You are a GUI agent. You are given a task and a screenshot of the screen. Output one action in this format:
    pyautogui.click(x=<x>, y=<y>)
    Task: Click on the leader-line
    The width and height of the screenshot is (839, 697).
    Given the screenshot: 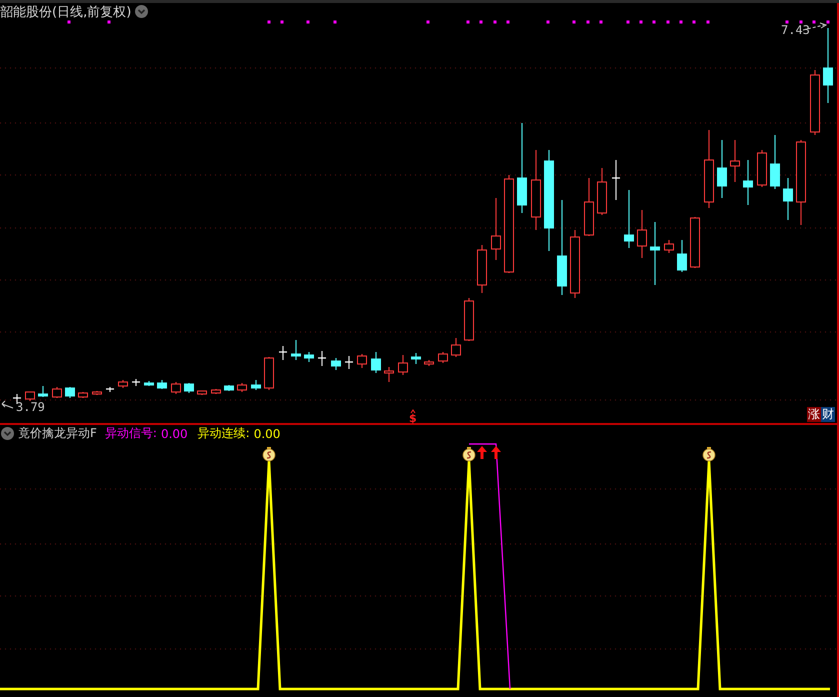 What is the action you would take?
    pyautogui.click(x=8, y=404)
    